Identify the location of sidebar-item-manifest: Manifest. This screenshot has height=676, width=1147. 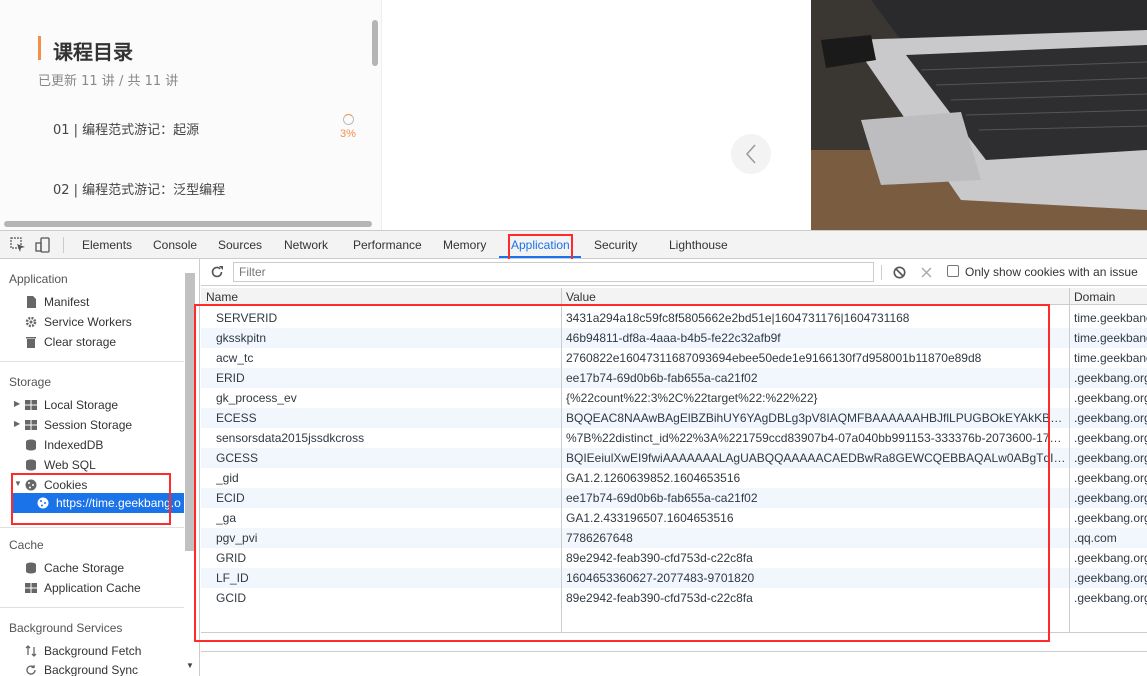
(66, 302).